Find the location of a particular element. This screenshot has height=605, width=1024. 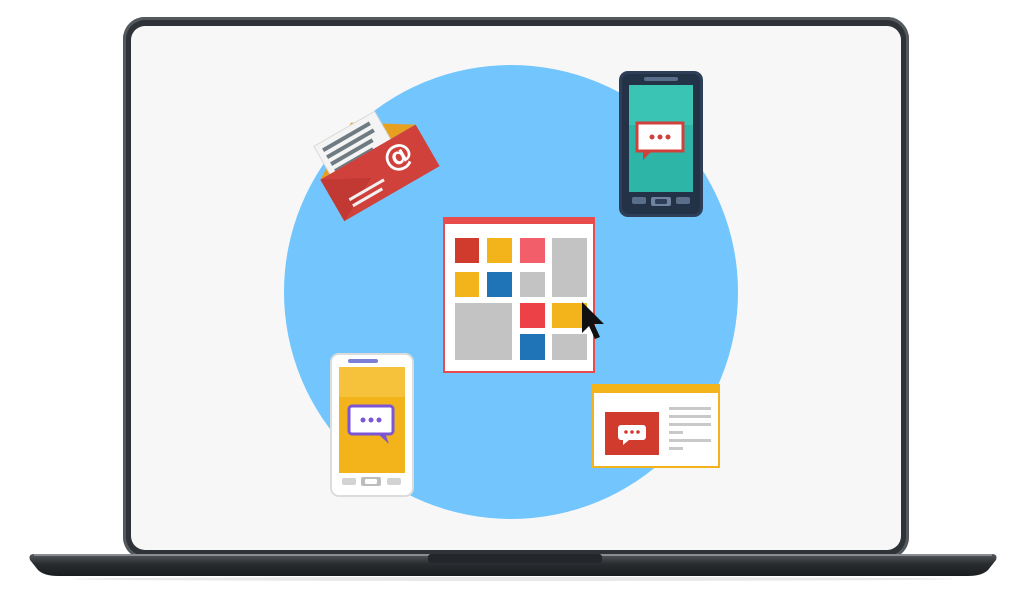

tile-dashboard-icon is located at coordinates (519, 295).